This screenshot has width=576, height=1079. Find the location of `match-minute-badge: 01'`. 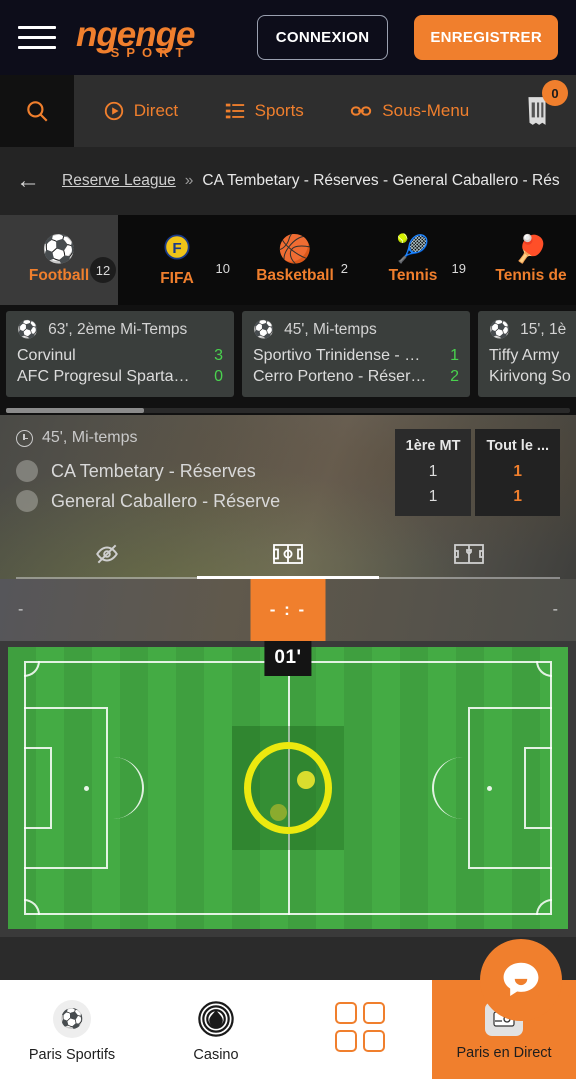

match-minute-badge: 01' is located at coordinates (288, 658).